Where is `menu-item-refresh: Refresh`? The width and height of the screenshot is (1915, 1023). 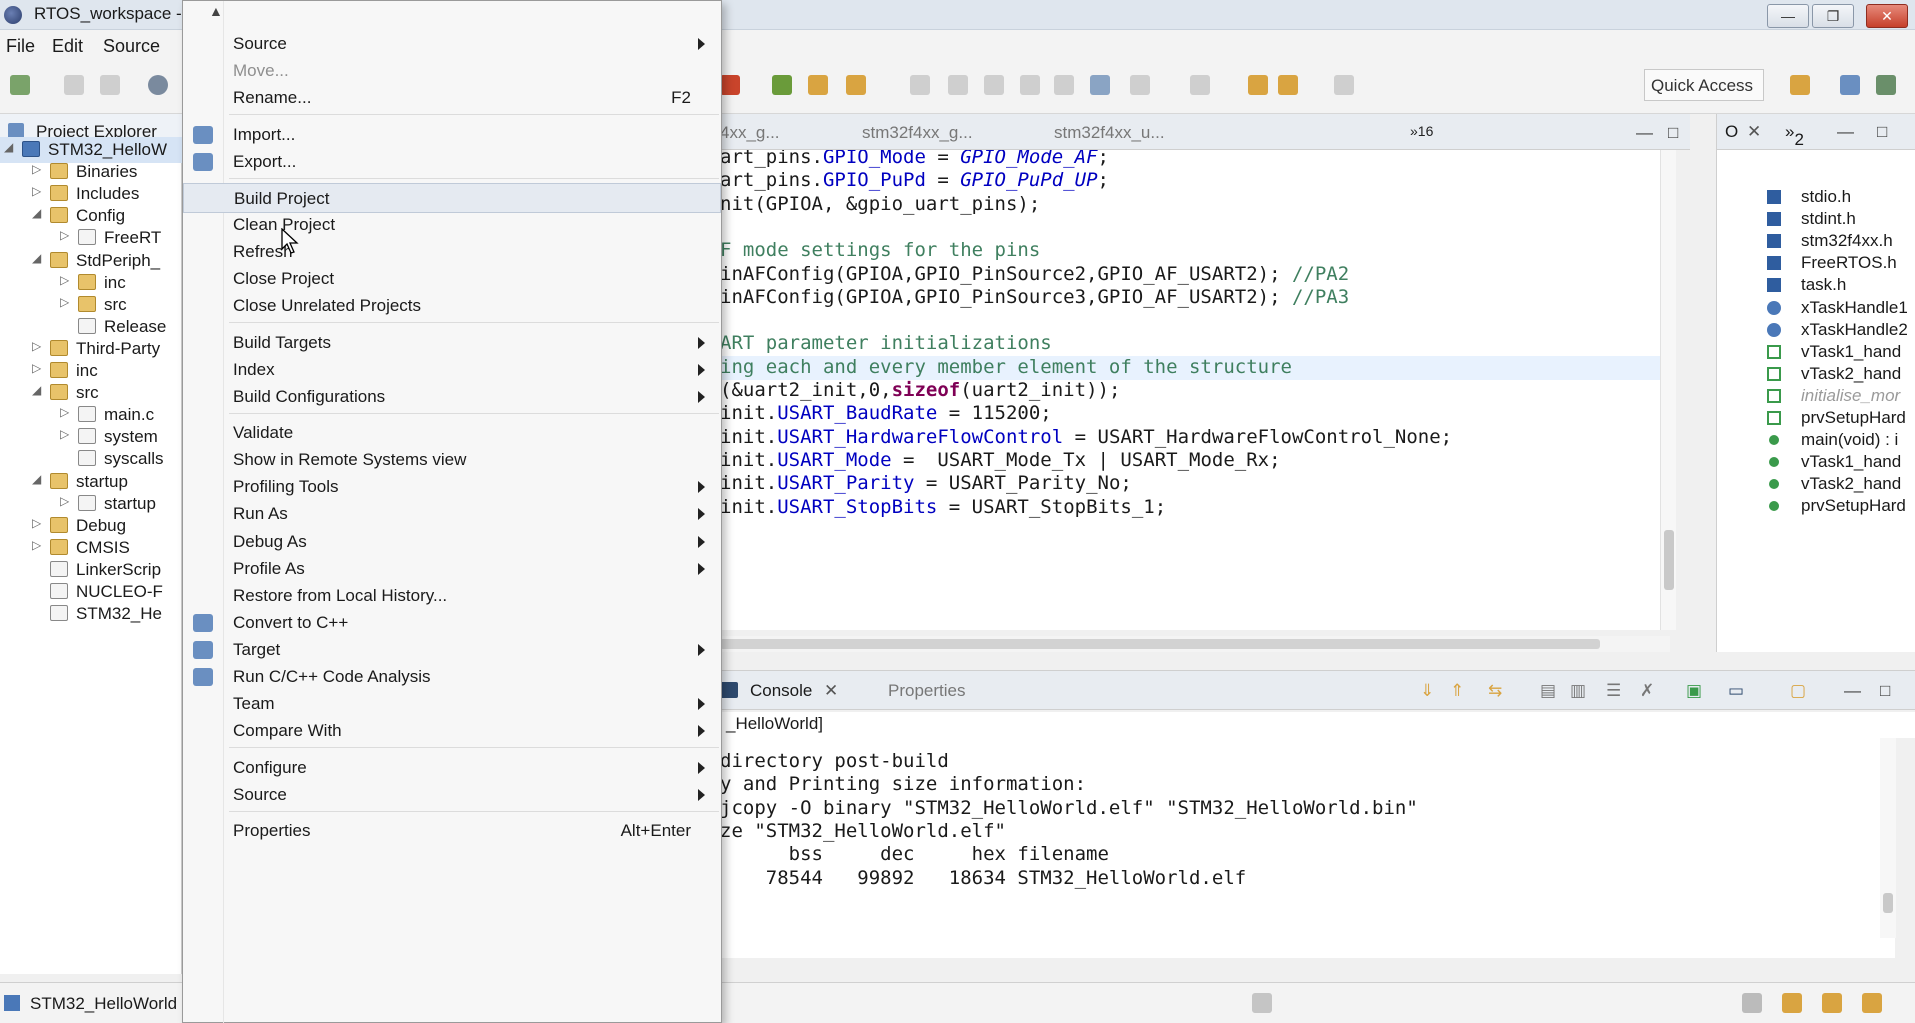 menu-item-refresh: Refresh is located at coordinates (452, 252).